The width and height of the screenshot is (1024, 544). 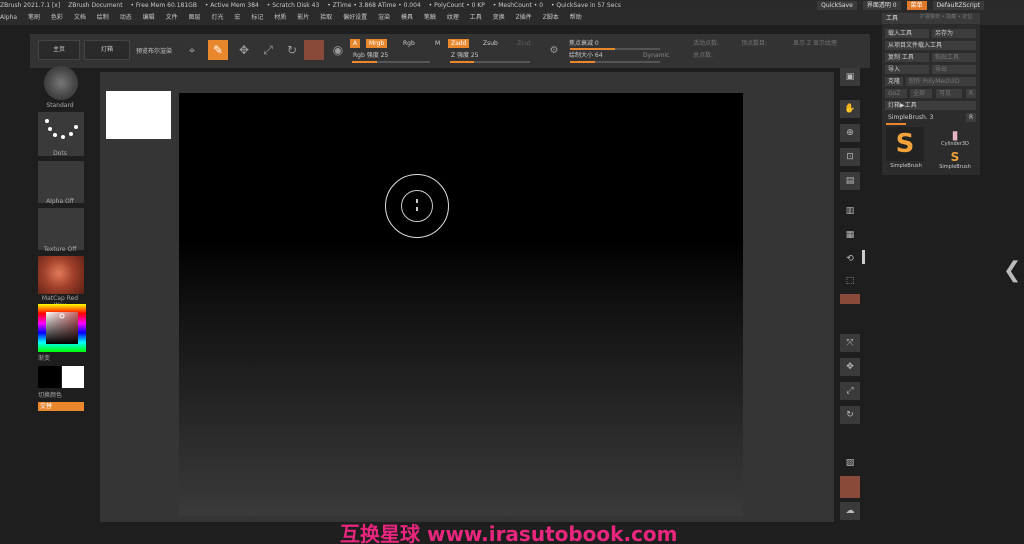 I want to click on panel-divider, so click(x=863, y=257).